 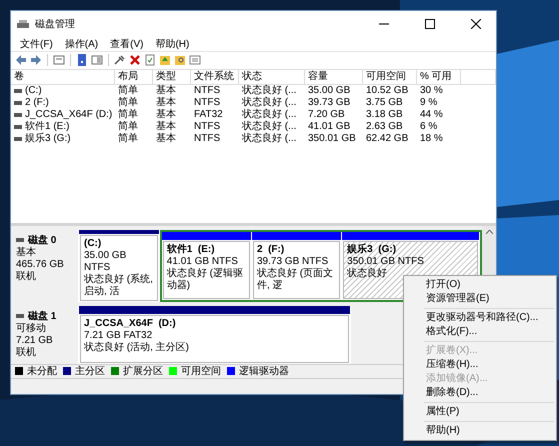 I want to click on legend-label: 扩展分区, so click(x=143, y=371).